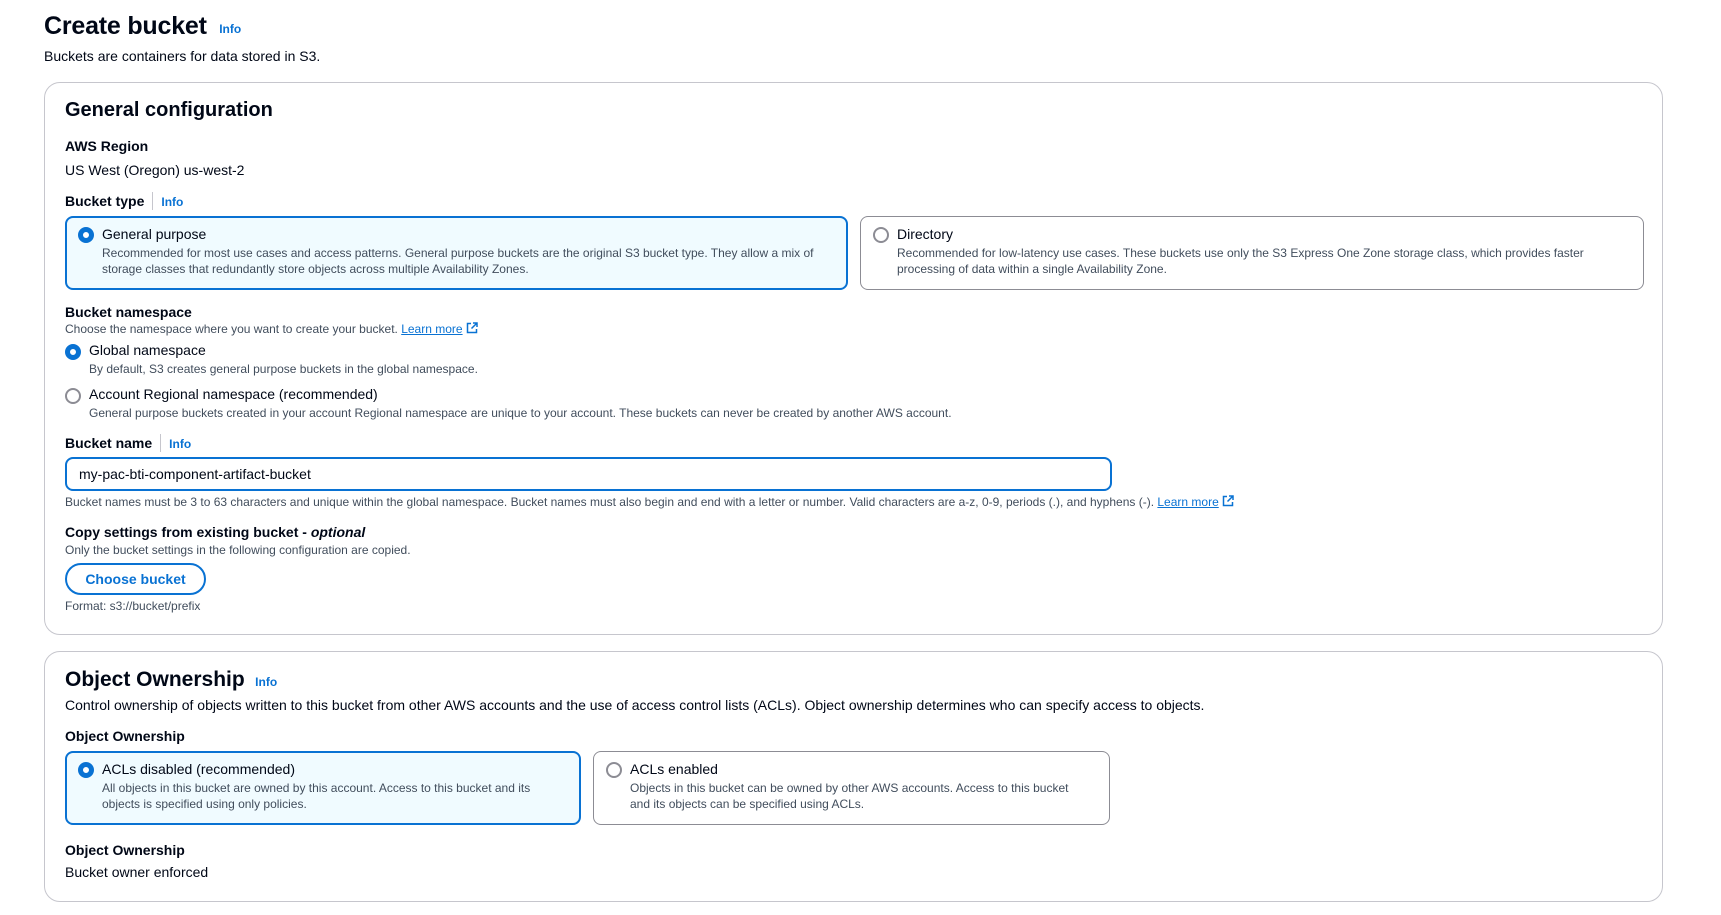 This screenshot has width=1721, height=915. Describe the element at coordinates (155, 170) in the screenshot. I see `aws-region-value: US West (Oregon) us-west-2` at that location.